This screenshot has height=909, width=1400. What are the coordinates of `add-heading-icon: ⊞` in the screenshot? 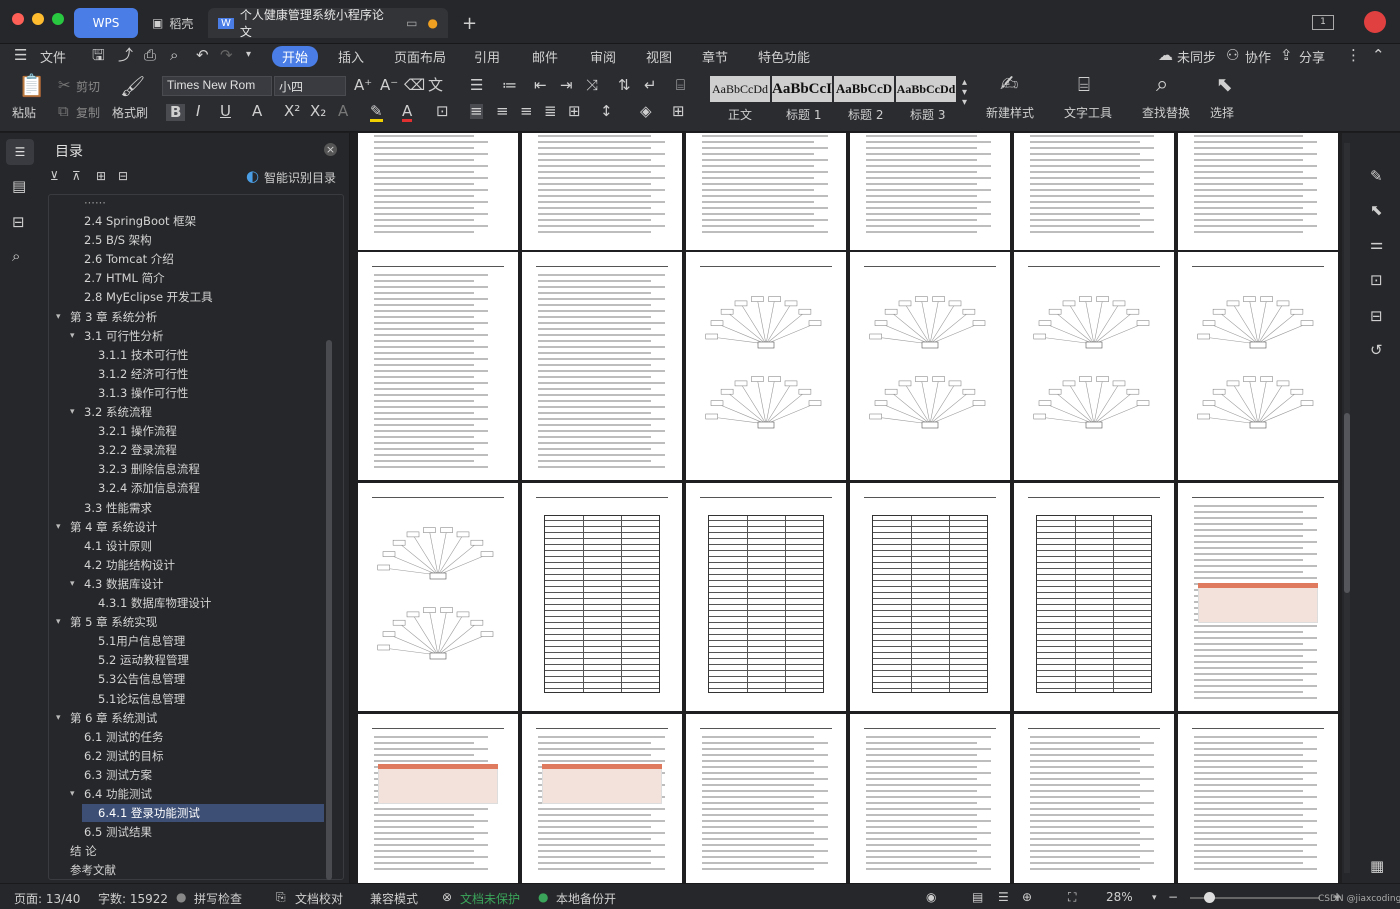 It's located at (101, 176).